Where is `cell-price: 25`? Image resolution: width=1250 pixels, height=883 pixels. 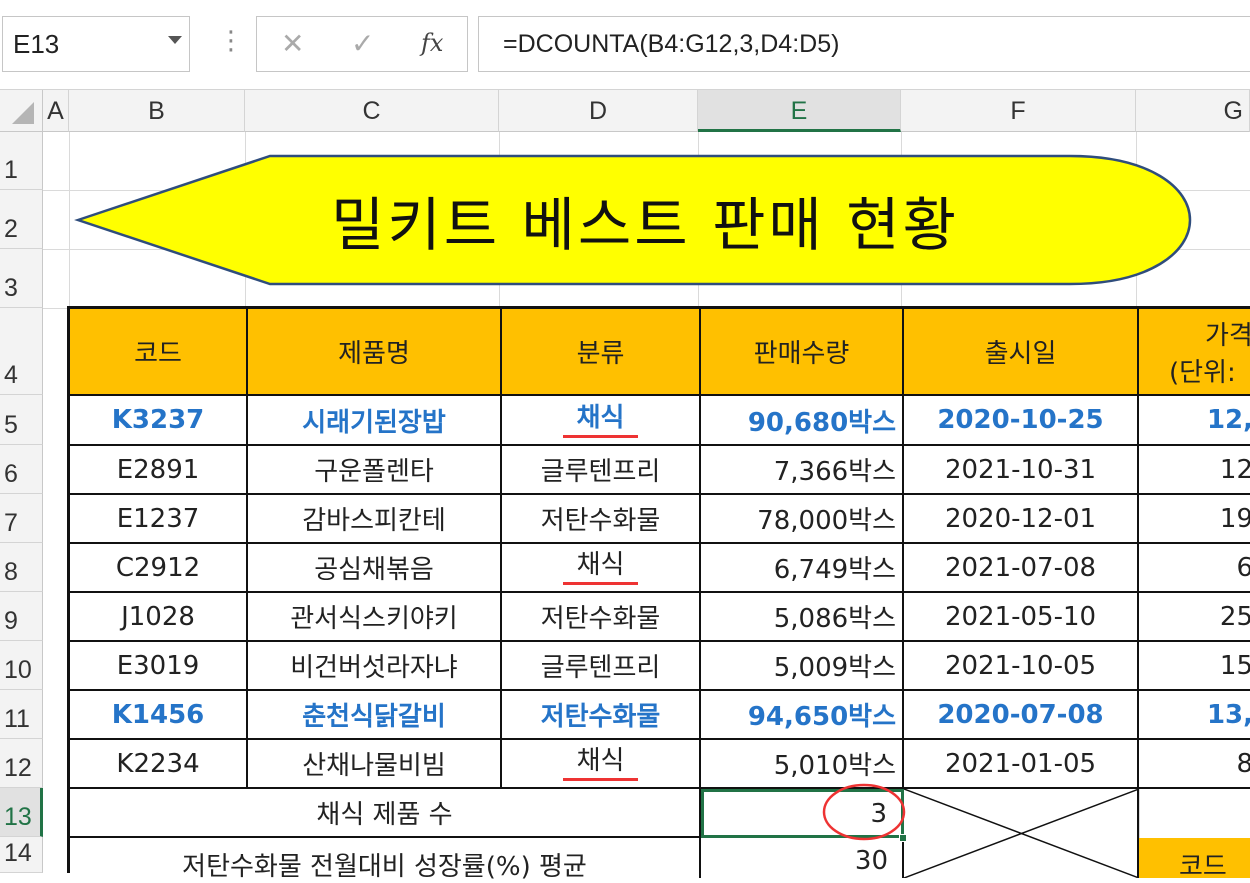 cell-price: 25 is located at coordinates (1194, 617).